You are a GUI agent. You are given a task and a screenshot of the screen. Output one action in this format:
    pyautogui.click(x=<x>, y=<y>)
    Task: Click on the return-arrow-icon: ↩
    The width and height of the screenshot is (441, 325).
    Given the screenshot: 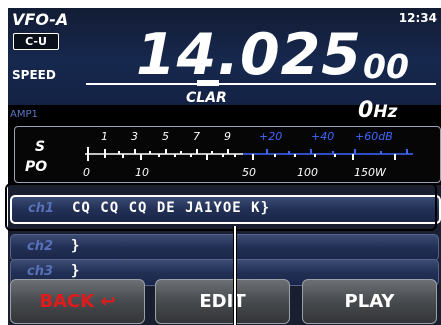 What is the action you would take?
    pyautogui.click(x=105, y=301)
    